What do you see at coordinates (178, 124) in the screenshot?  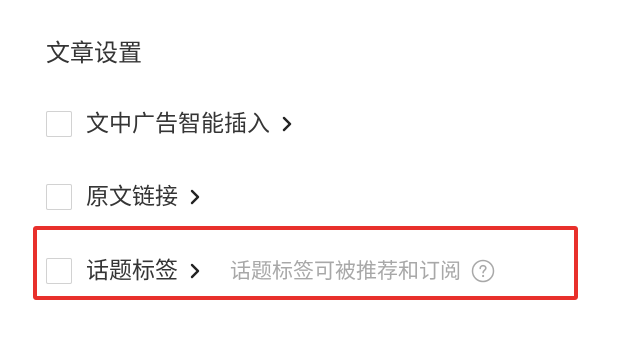 I see `smart-ad-insertion-label: 文中广告智能插入` at bounding box center [178, 124].